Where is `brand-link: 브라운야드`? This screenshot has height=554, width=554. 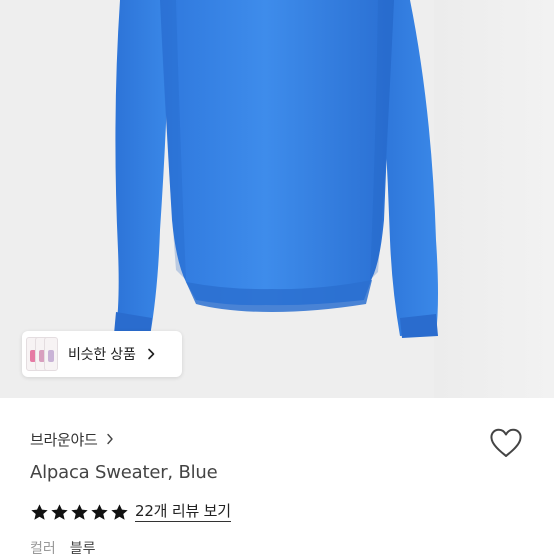 brand-link: 브라운야드 is located at coordinates (72, 439).